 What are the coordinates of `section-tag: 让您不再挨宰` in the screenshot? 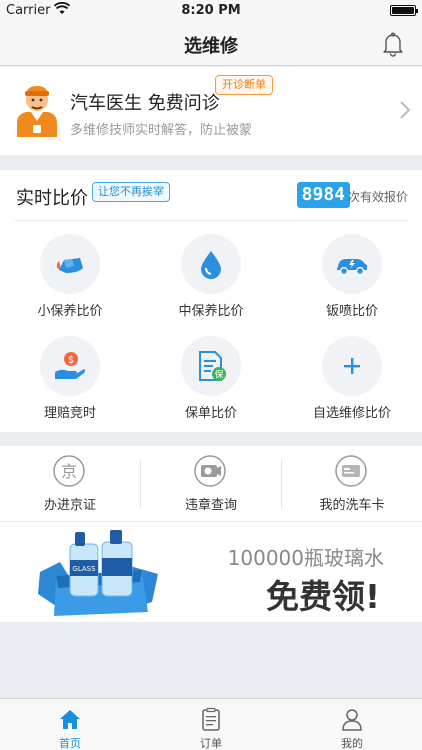 It's located at (131, 192).